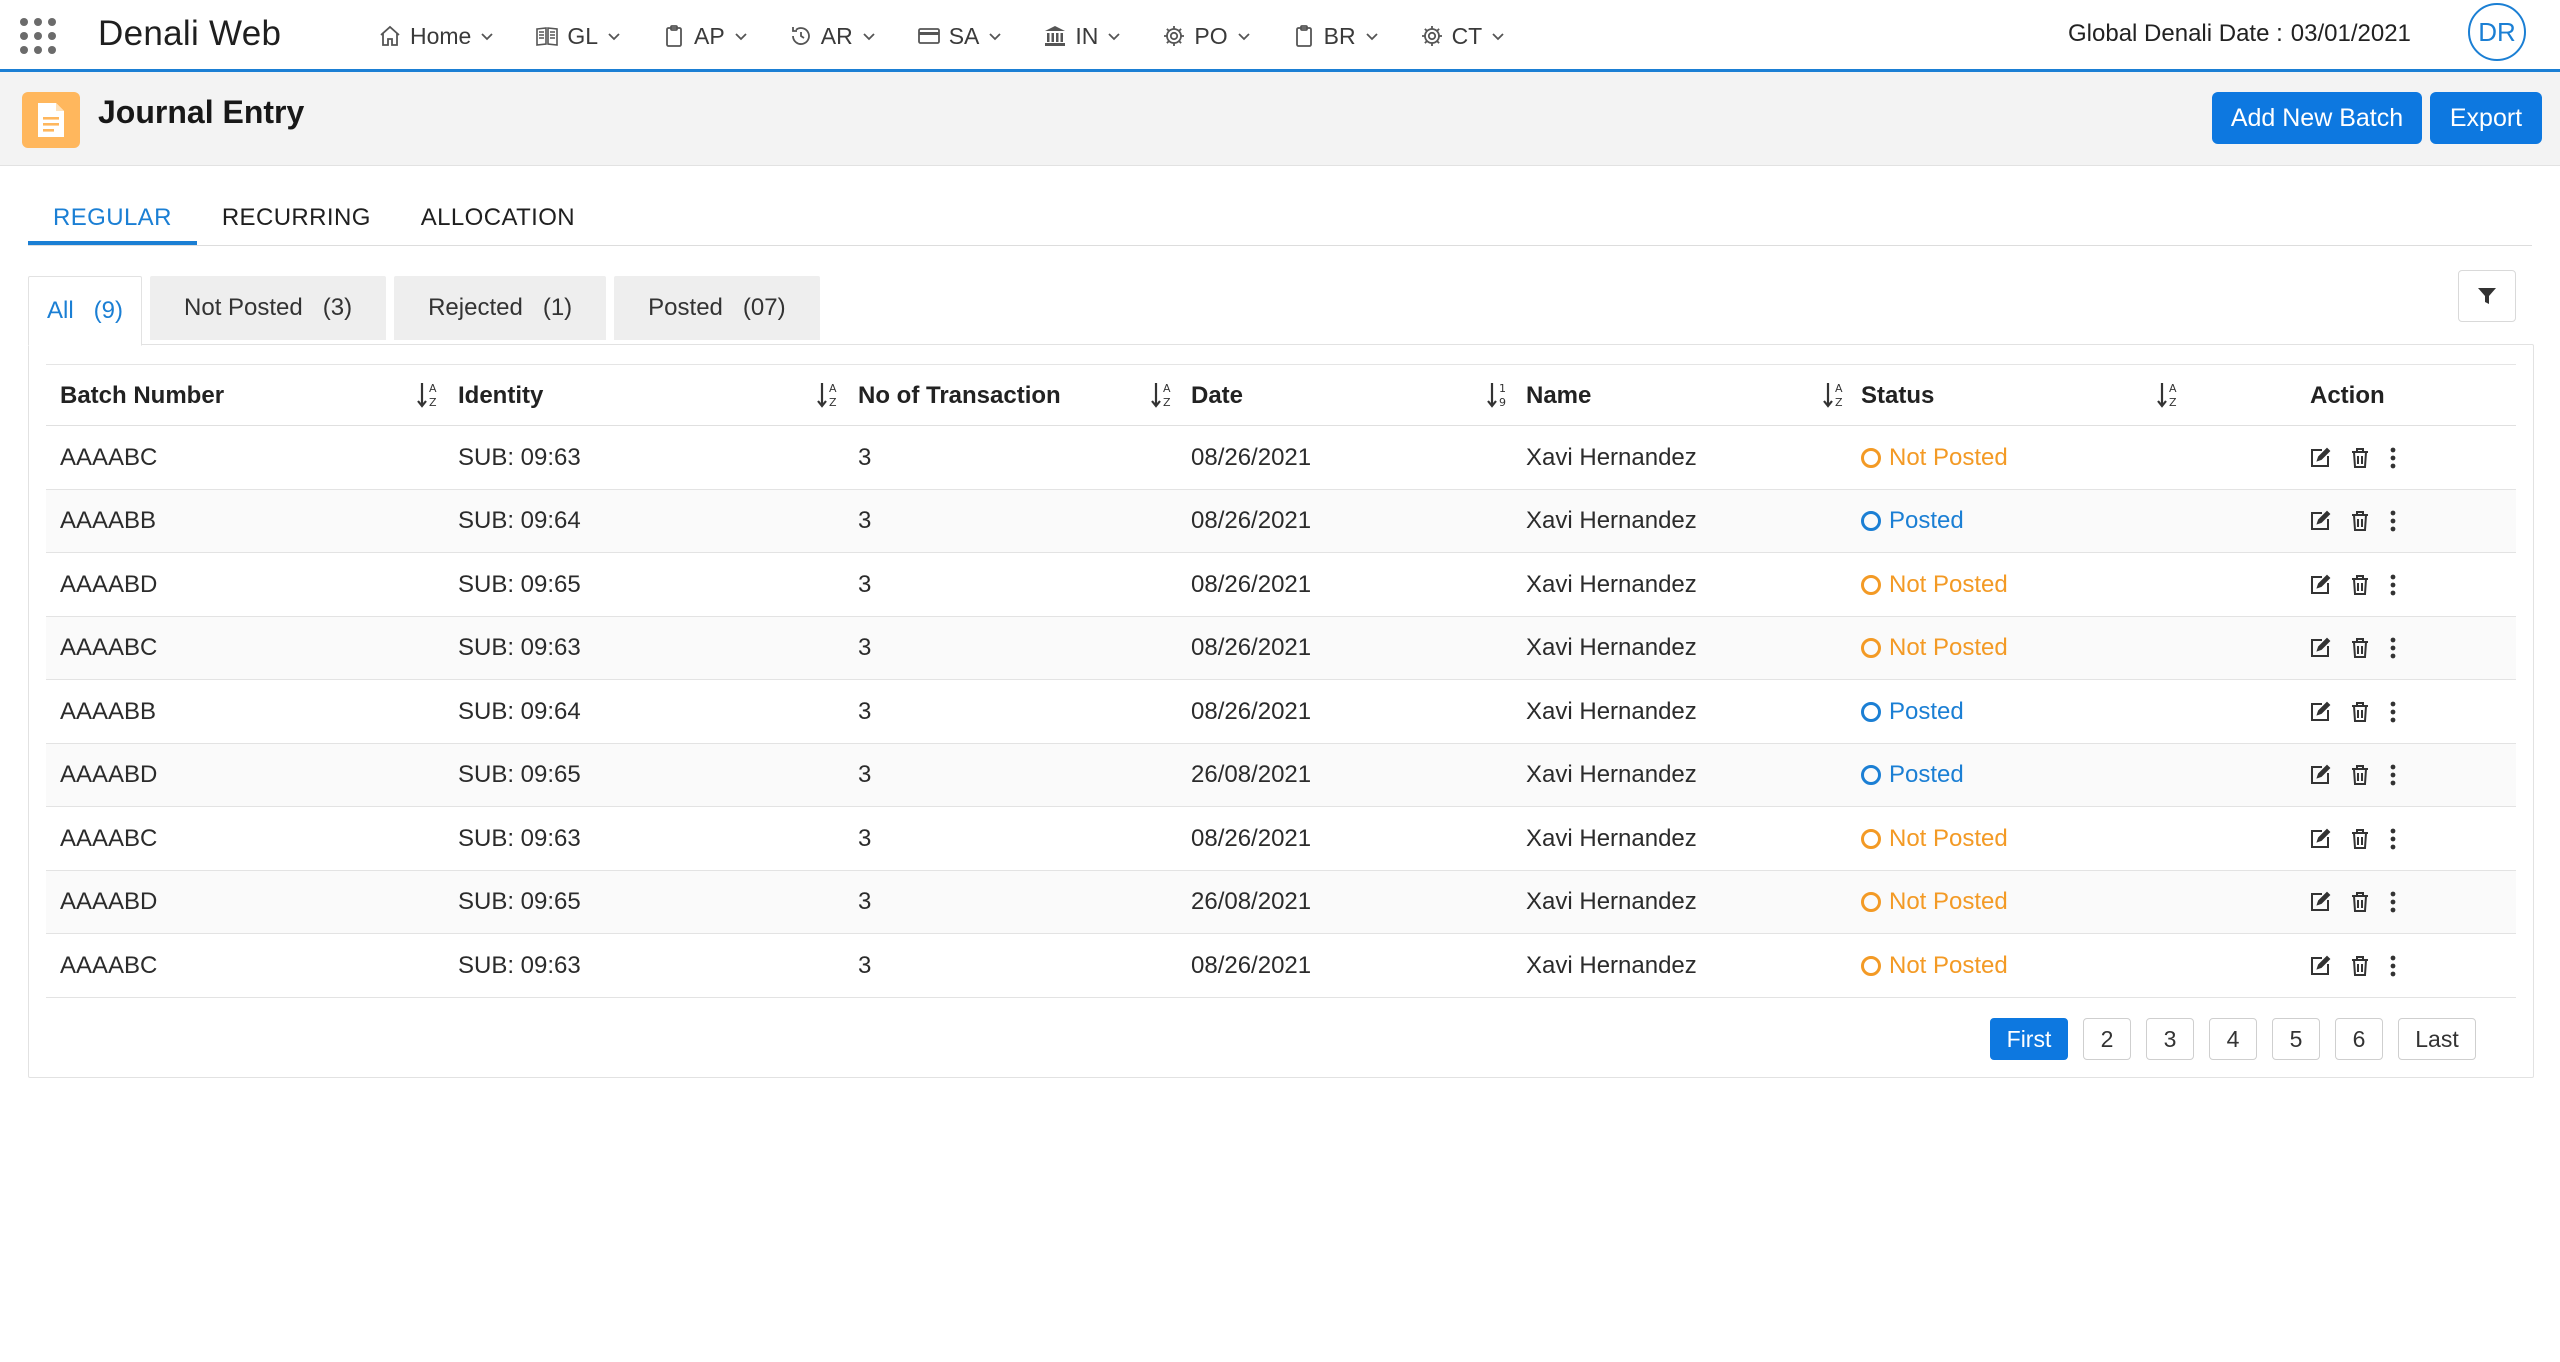  Describe the element at coordinates (2486, 118) in the screenshot. I see `export-button: Export` at that location.